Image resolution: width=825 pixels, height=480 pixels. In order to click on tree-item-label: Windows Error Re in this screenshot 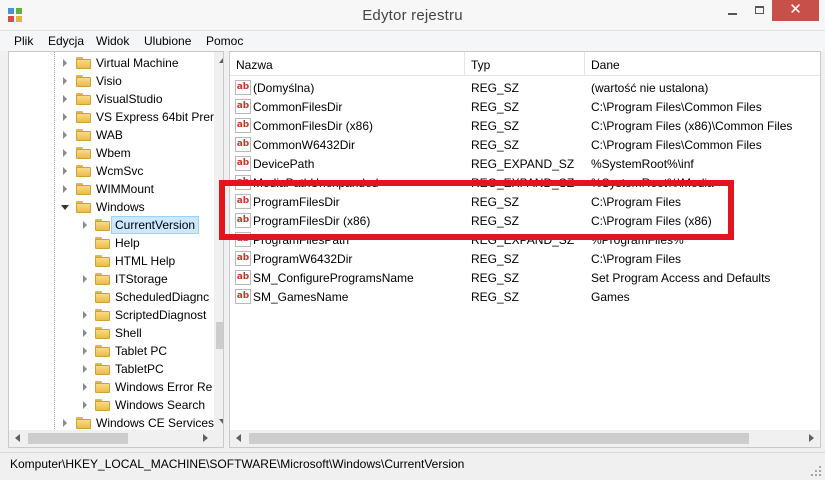, I will do `click(164, 387)`.